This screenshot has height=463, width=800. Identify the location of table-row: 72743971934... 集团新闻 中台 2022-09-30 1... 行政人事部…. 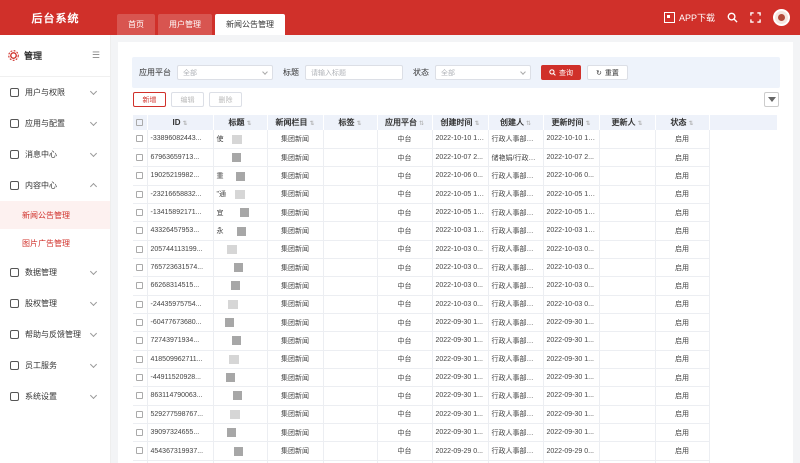
(455, 341).